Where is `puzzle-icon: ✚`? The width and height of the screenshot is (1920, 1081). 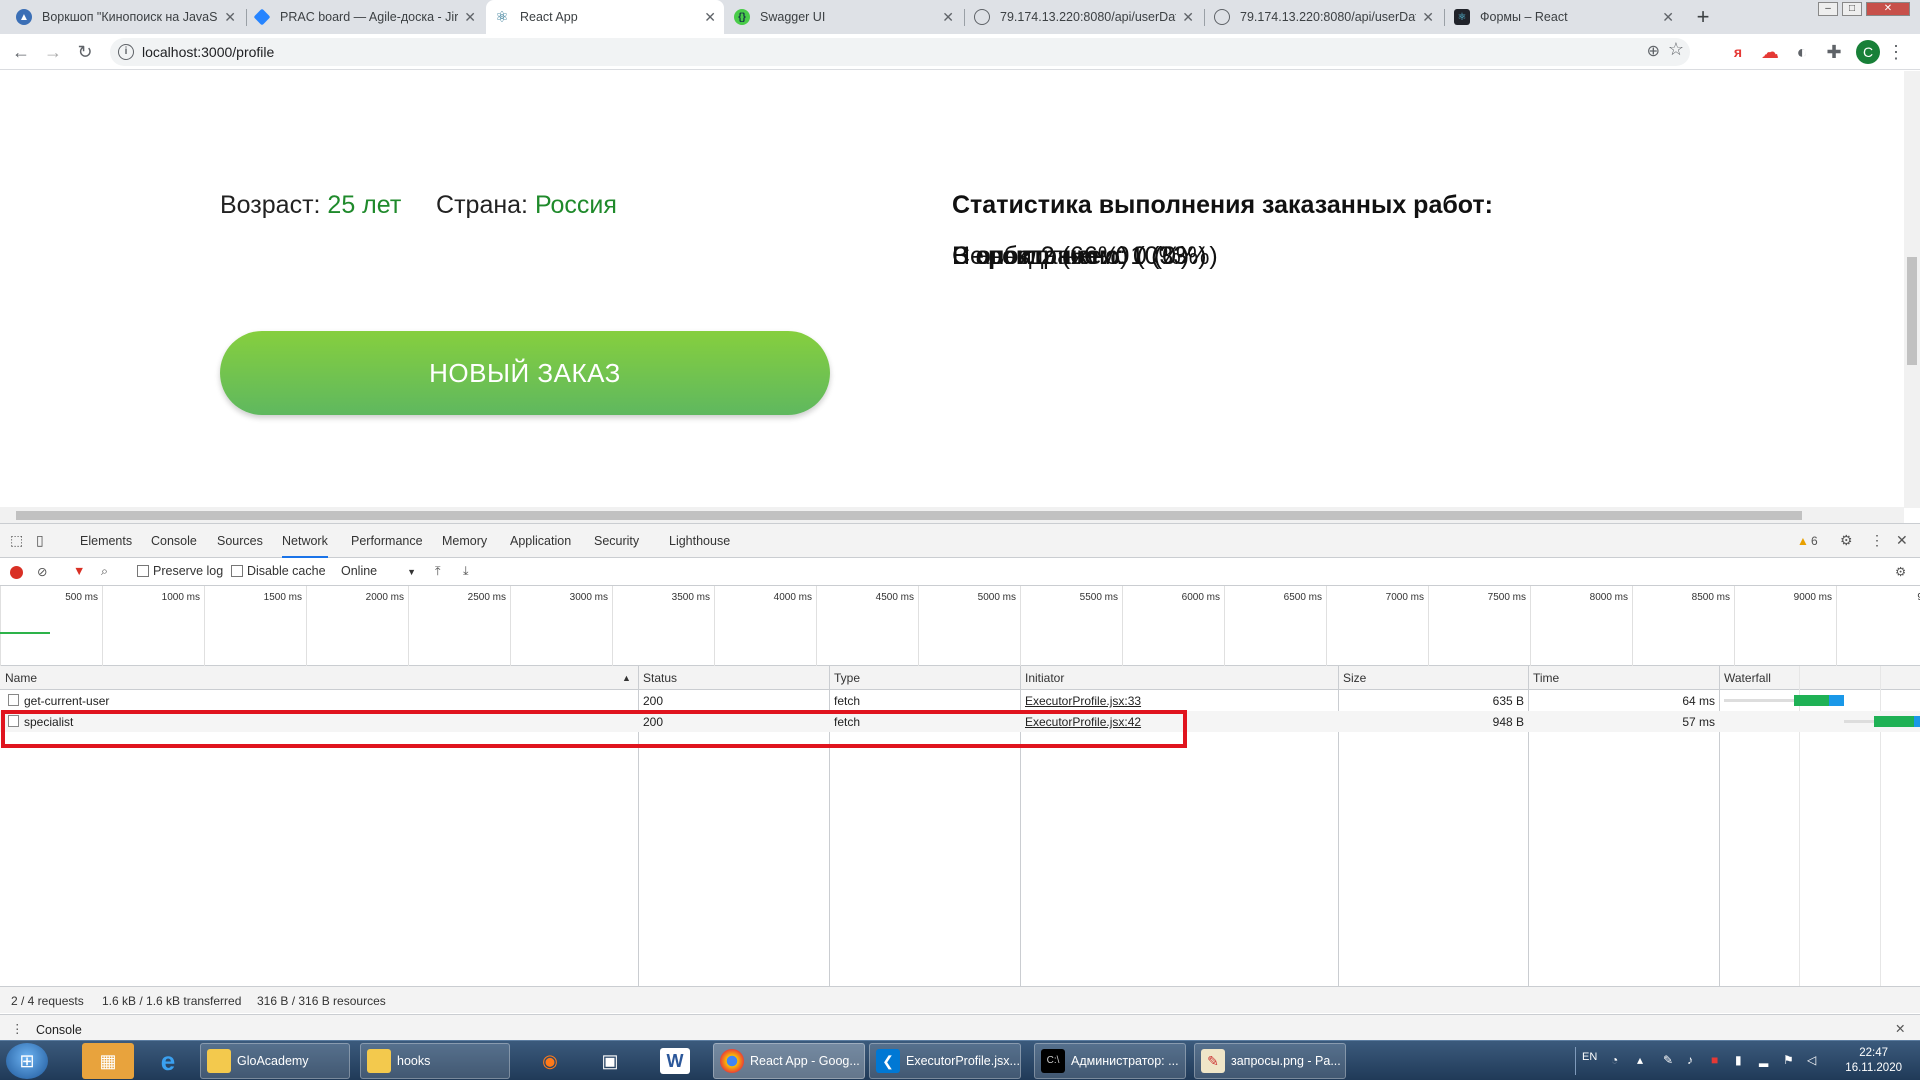 puzzle-icon: ✚ is located at coordinates (1834, 52).